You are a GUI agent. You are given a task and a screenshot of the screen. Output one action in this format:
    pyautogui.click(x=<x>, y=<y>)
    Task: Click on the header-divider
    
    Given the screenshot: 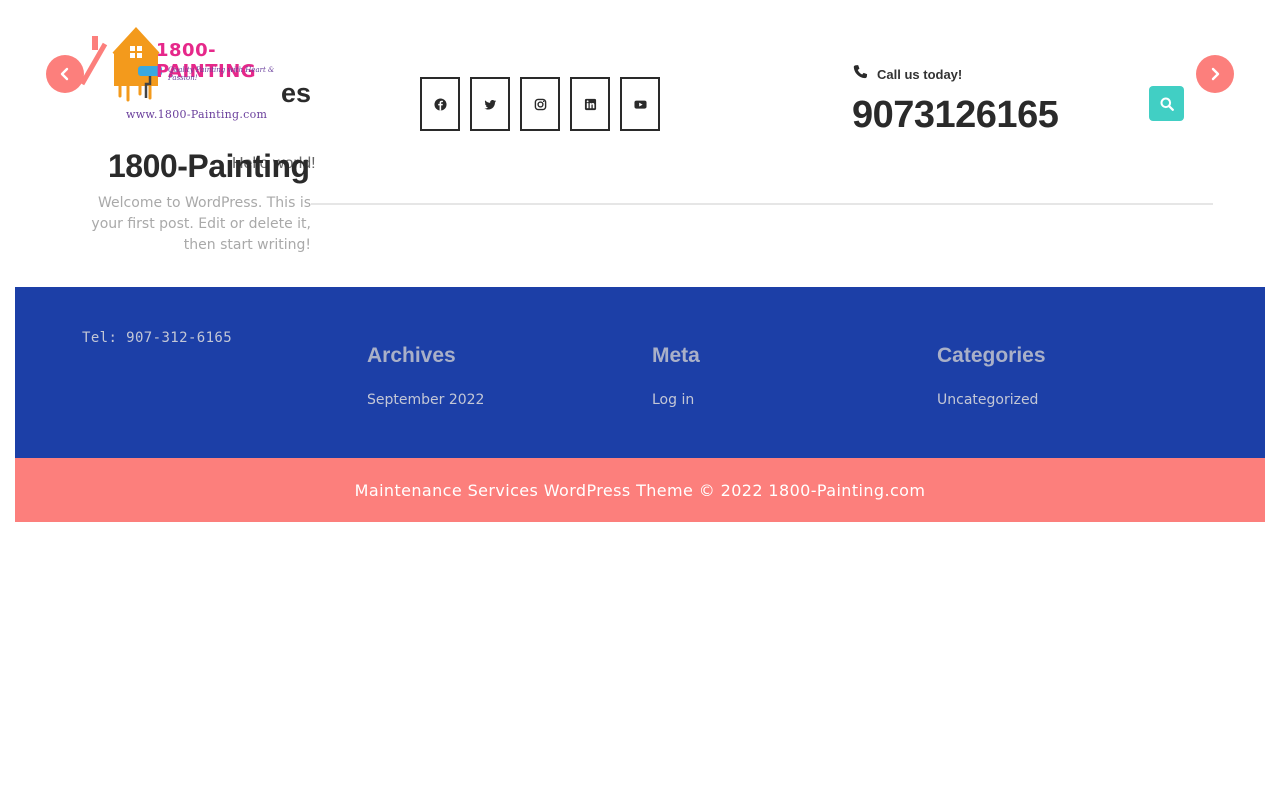 What is the action you would take?
    pyautogui.click(x=762, y=204)
    